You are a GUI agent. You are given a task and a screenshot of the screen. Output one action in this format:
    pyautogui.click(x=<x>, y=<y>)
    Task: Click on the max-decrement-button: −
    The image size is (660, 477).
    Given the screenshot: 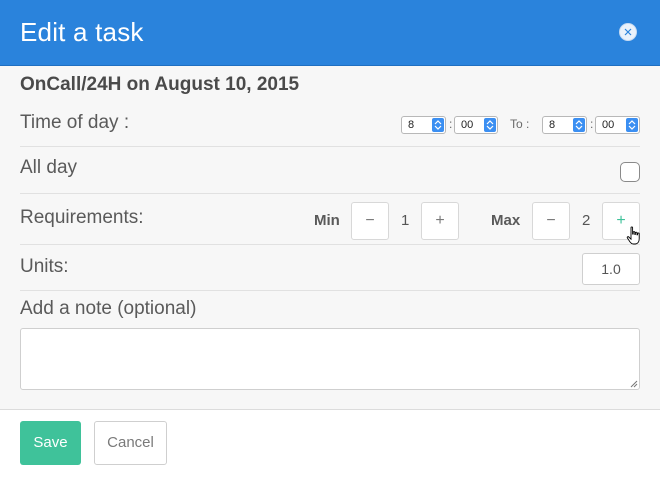 What is the action you would take?
    pyautogui.click(x=551, y=221)
    